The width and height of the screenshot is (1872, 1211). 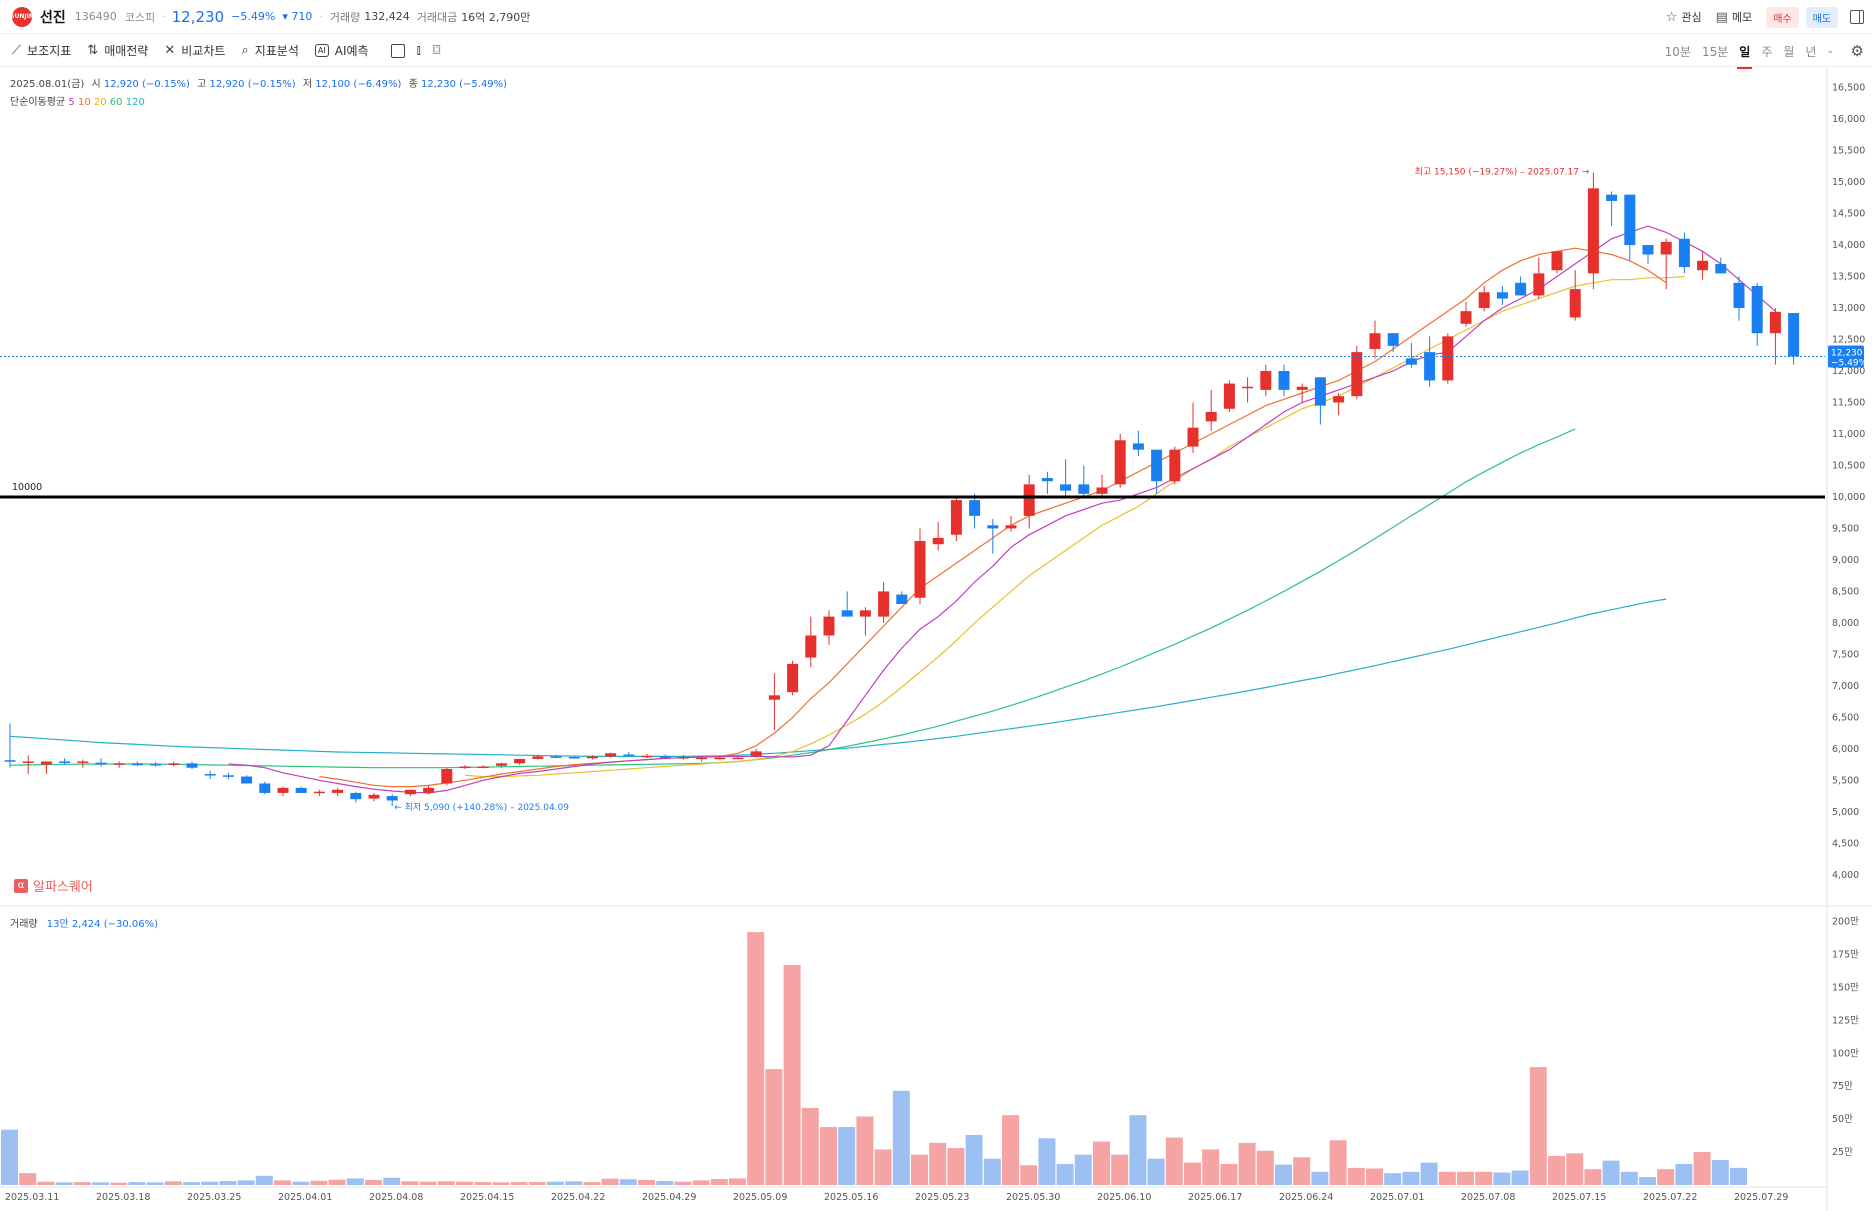 I want to click on ai-icon: AI, so click(x=321, y=50).